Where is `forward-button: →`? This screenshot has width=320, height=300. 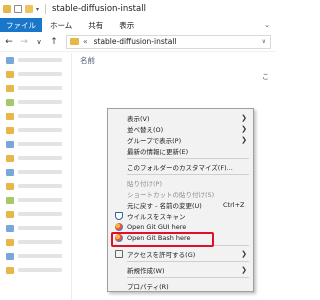
forward-button: → is located at coordinates (24, 42).